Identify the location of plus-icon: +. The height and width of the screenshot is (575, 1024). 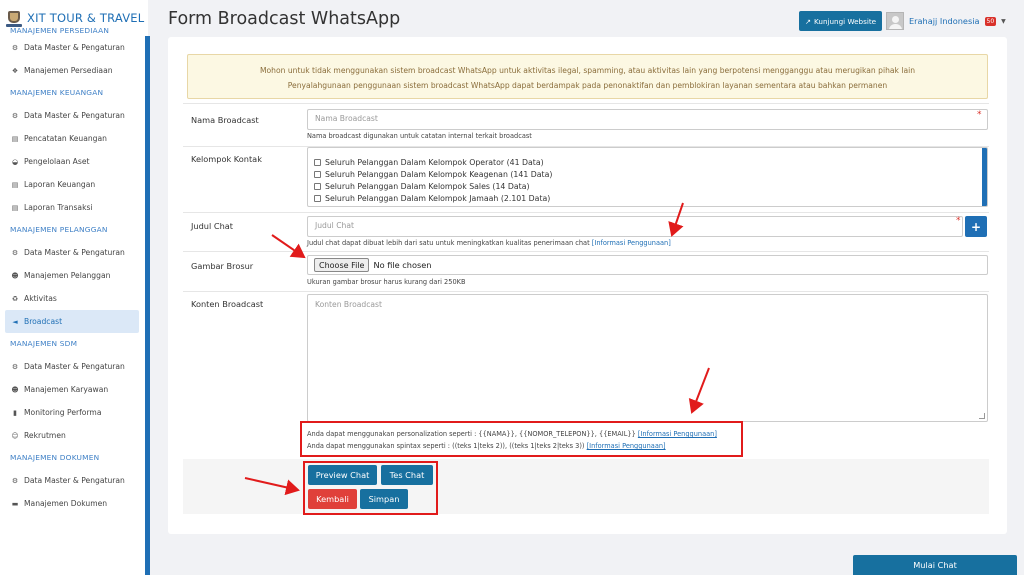
(976, 226).